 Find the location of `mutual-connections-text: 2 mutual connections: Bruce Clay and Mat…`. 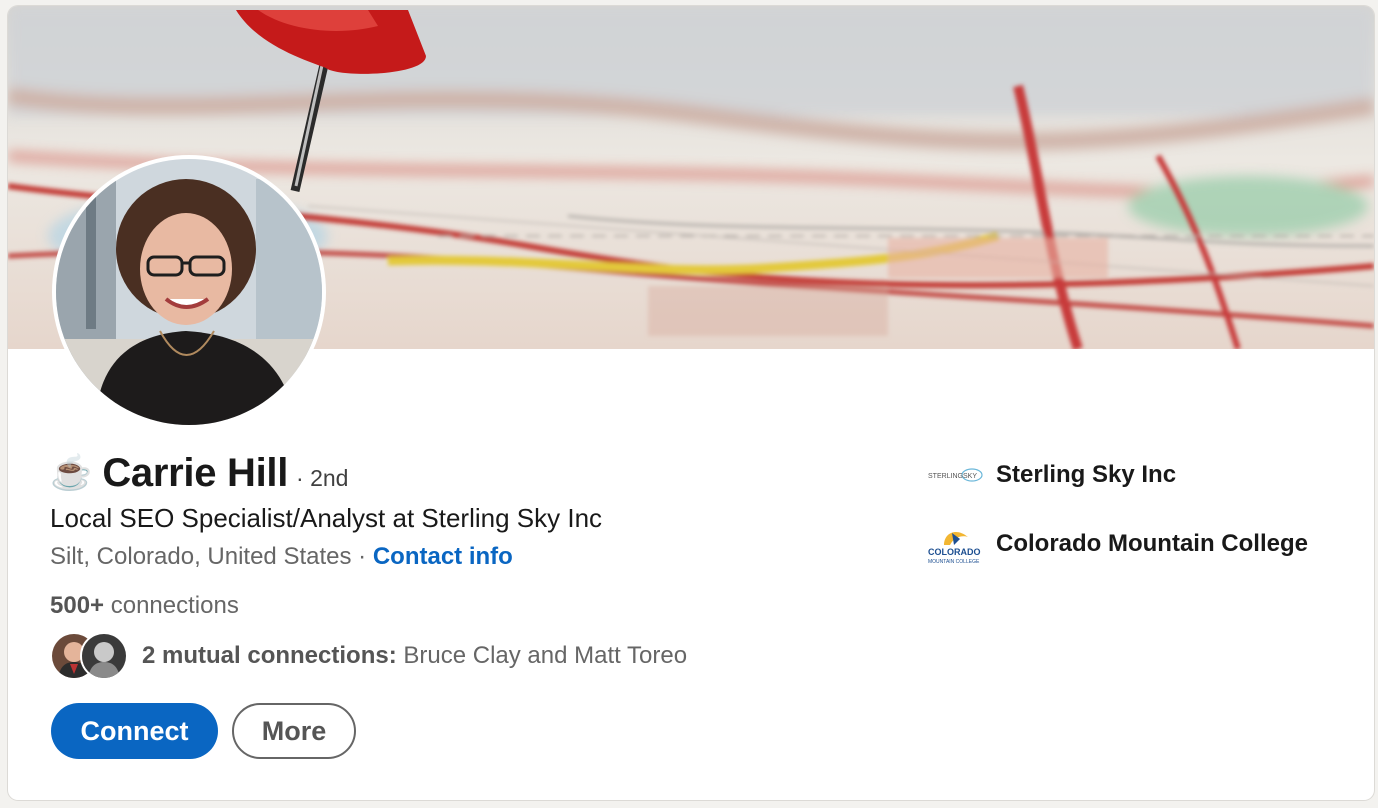

mutual-connections-text: 2 mutual connections: Bruce Clay and Mat… is located at coordinates (414, 656).